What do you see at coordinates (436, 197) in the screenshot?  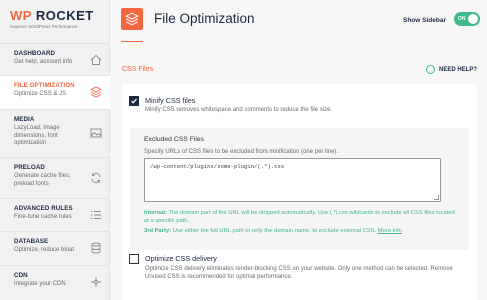 I see `resize-handle` at bounding box center [436, 197].